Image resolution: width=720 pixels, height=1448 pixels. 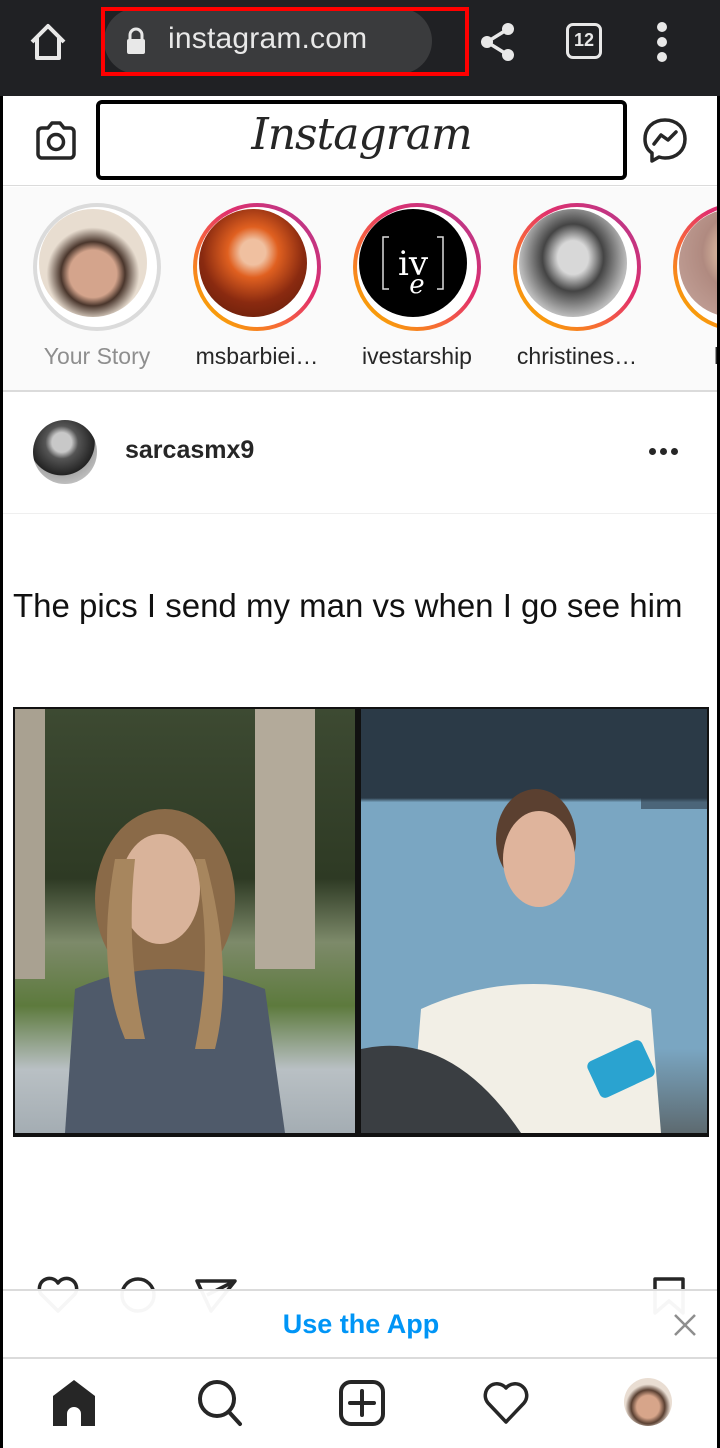 I want to click on instagram-header: Instagram, so click(x=360, y=141).